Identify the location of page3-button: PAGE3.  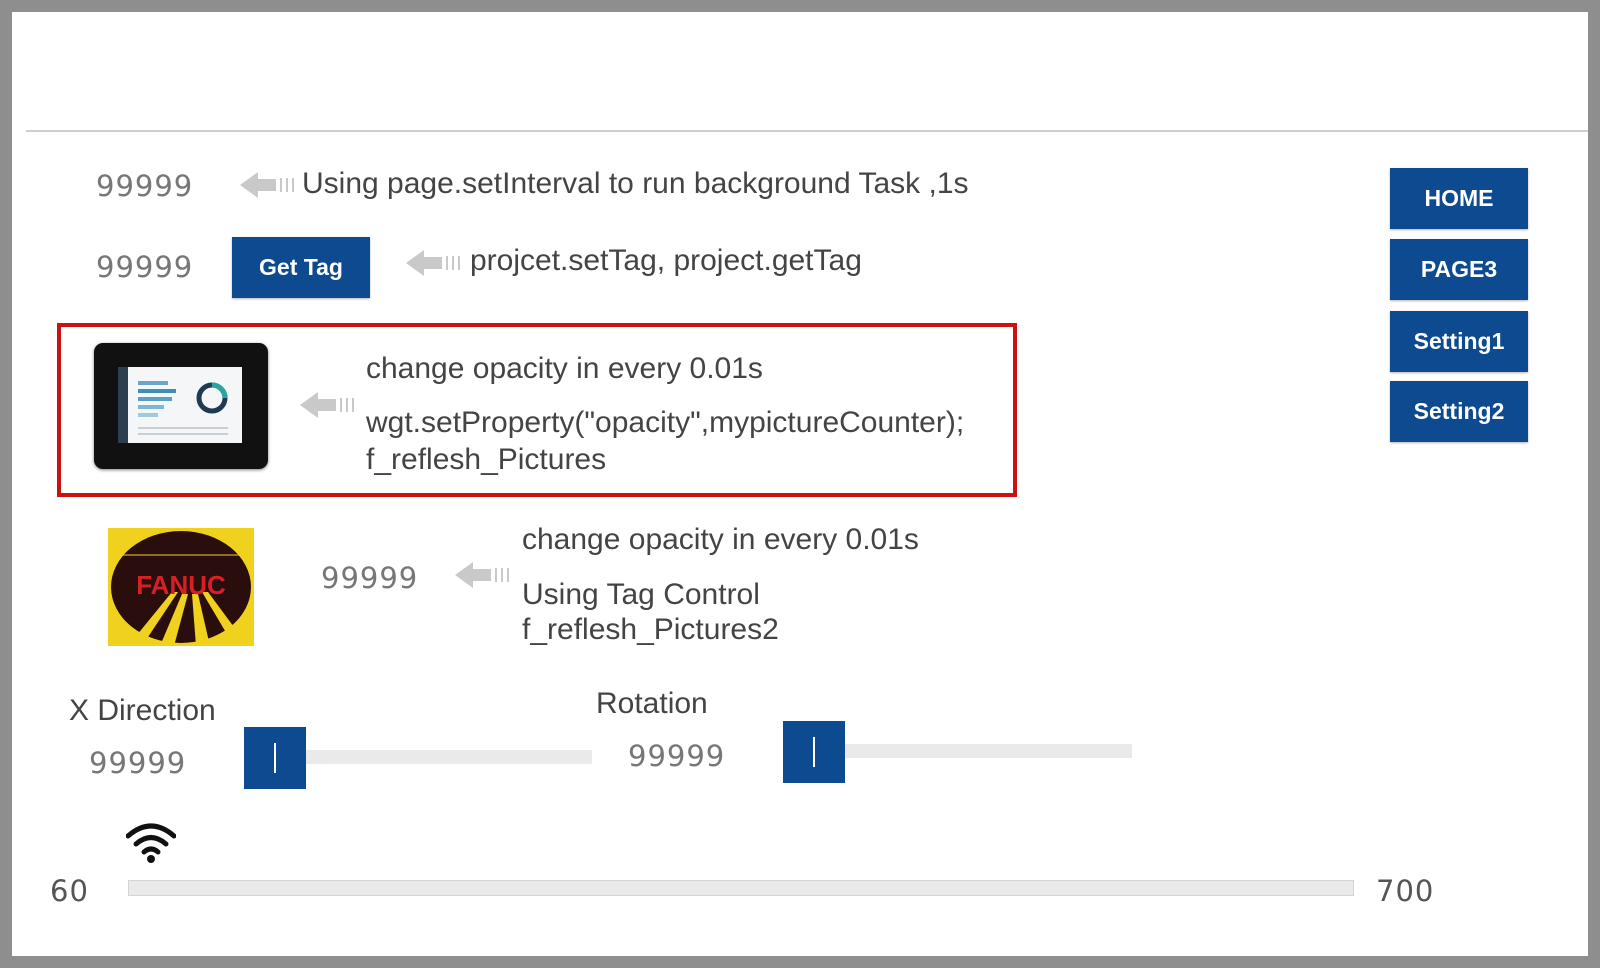
(1459, 269).